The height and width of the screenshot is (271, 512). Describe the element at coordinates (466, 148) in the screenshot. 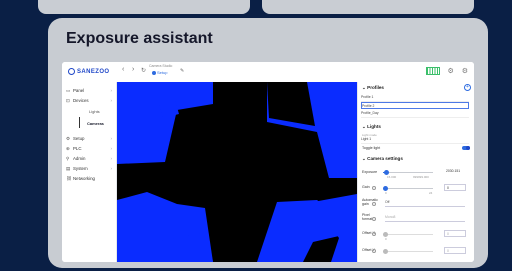

I see `trigger-toggle` at that location.